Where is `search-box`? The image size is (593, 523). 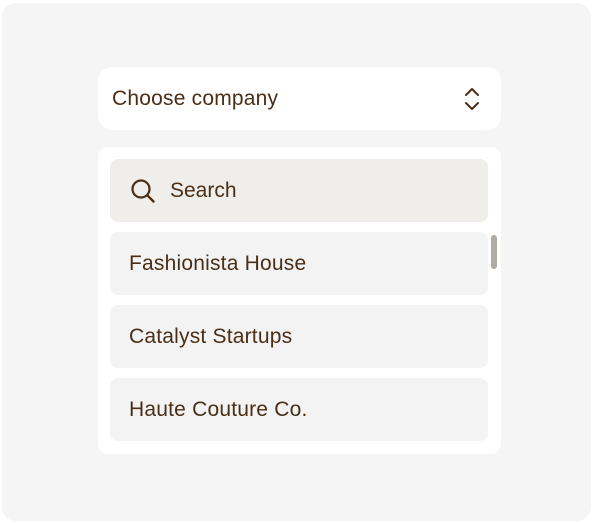
search-box is located at coordinates (299, 190).